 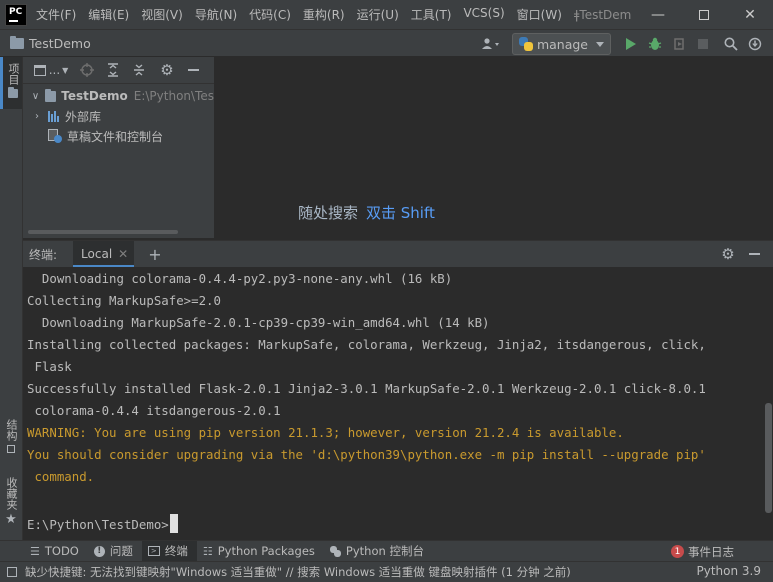 I want to click on run-icon, so click(x=631, y=44).